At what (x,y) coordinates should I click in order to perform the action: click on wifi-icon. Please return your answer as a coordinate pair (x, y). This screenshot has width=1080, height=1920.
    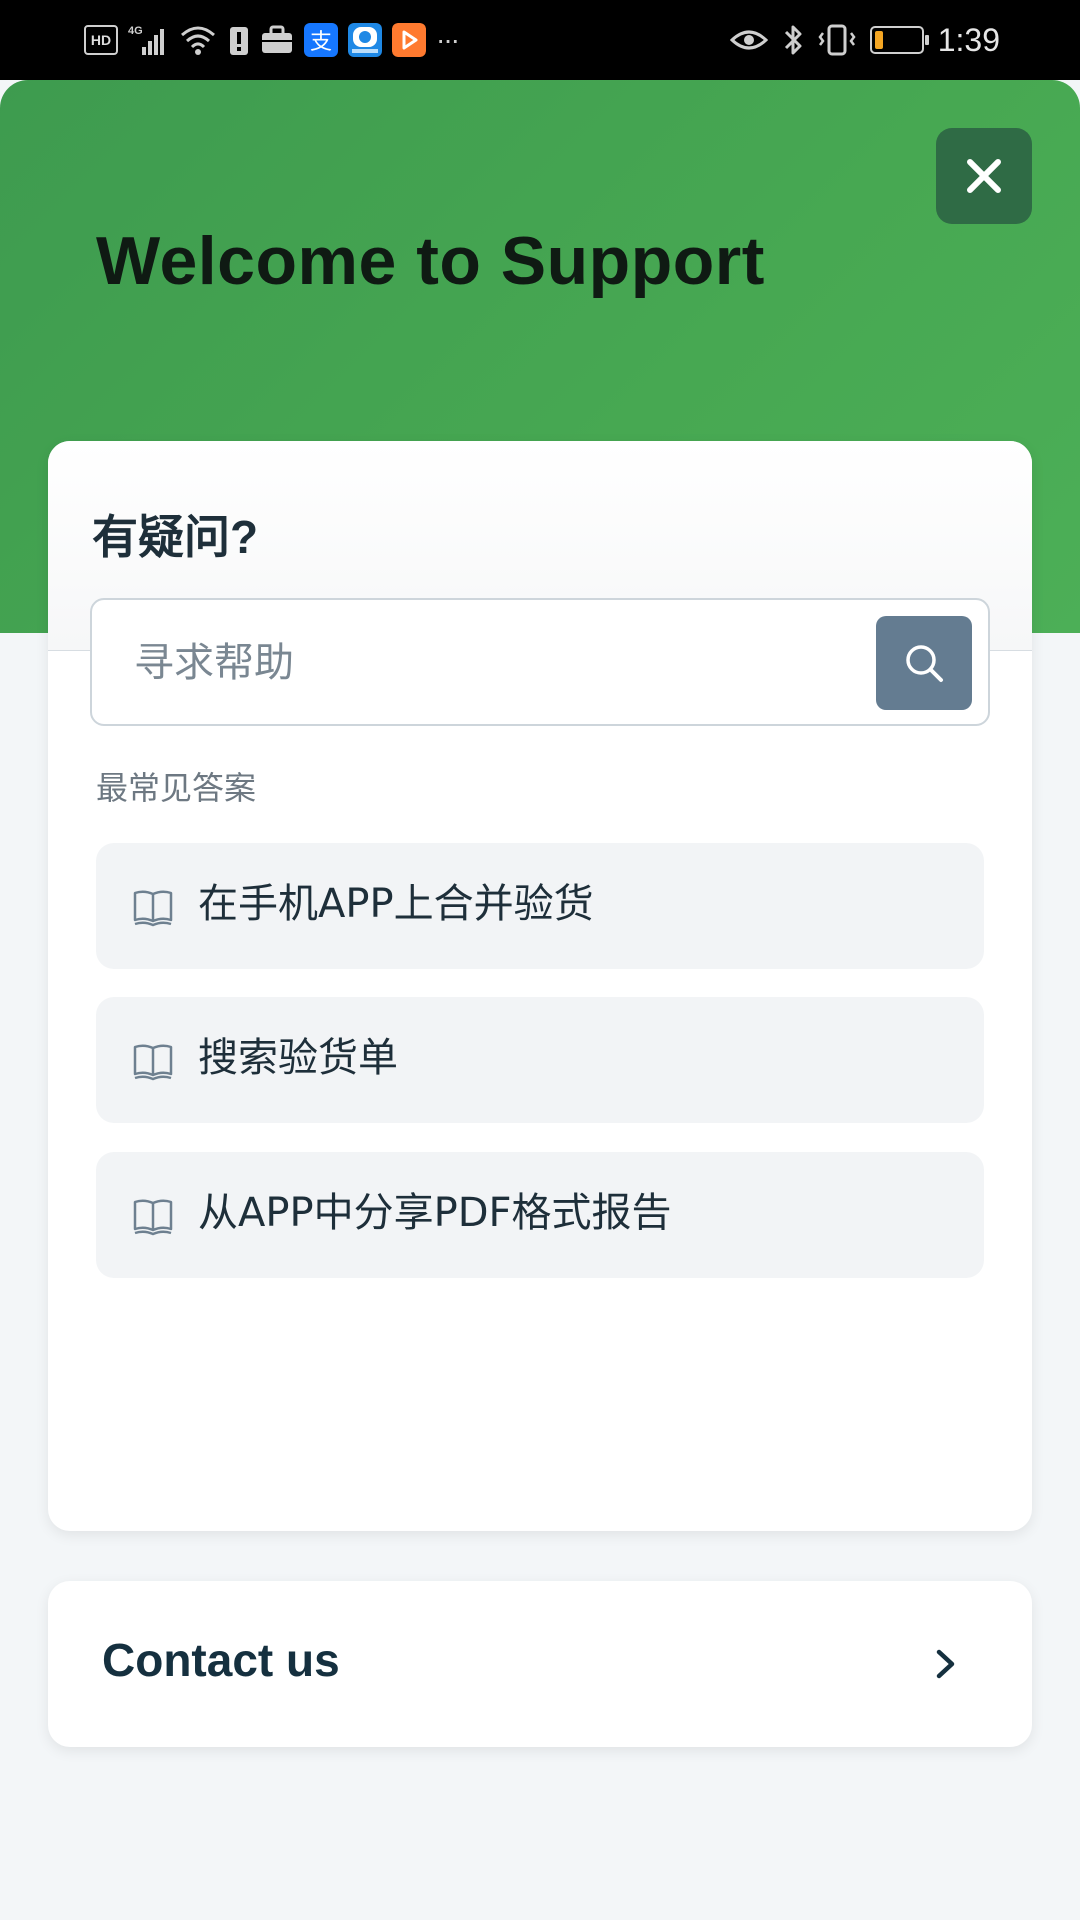
    Looking at the image, I should click on (198, 40).